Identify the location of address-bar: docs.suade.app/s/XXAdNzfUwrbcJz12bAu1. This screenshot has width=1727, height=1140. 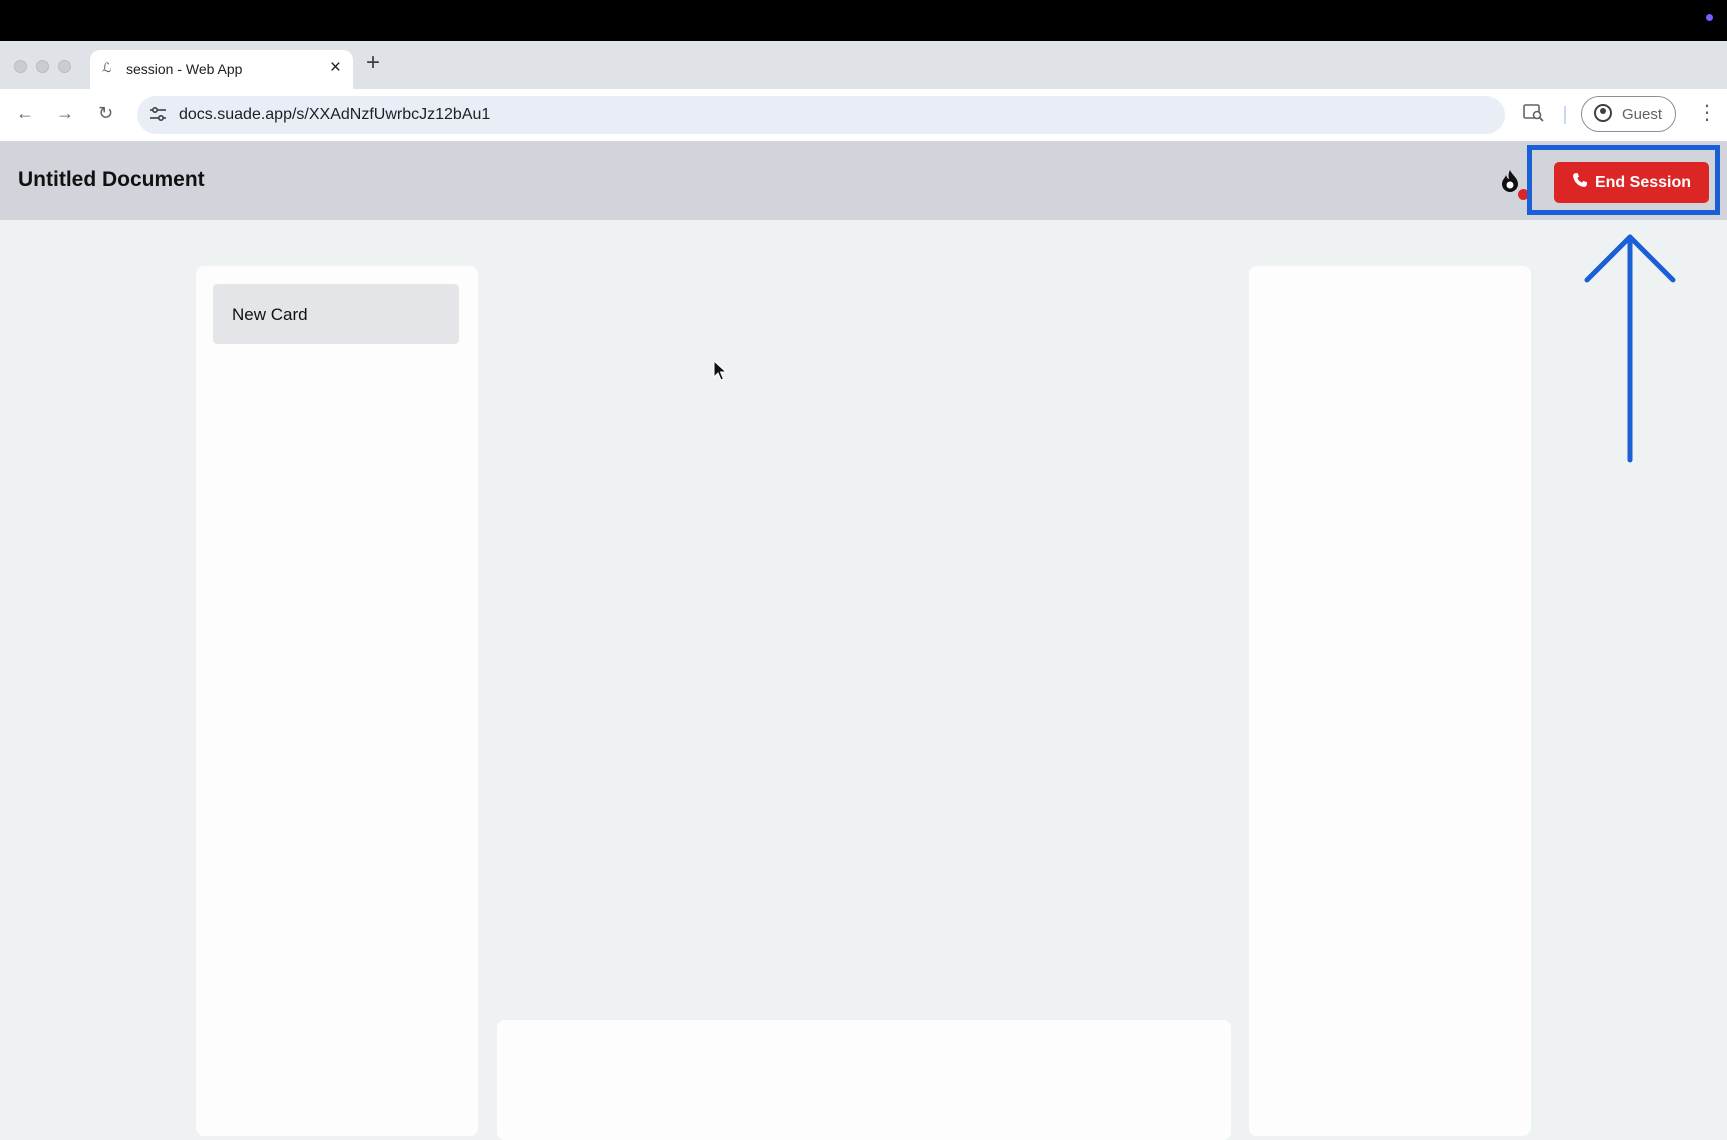
(821, 115).